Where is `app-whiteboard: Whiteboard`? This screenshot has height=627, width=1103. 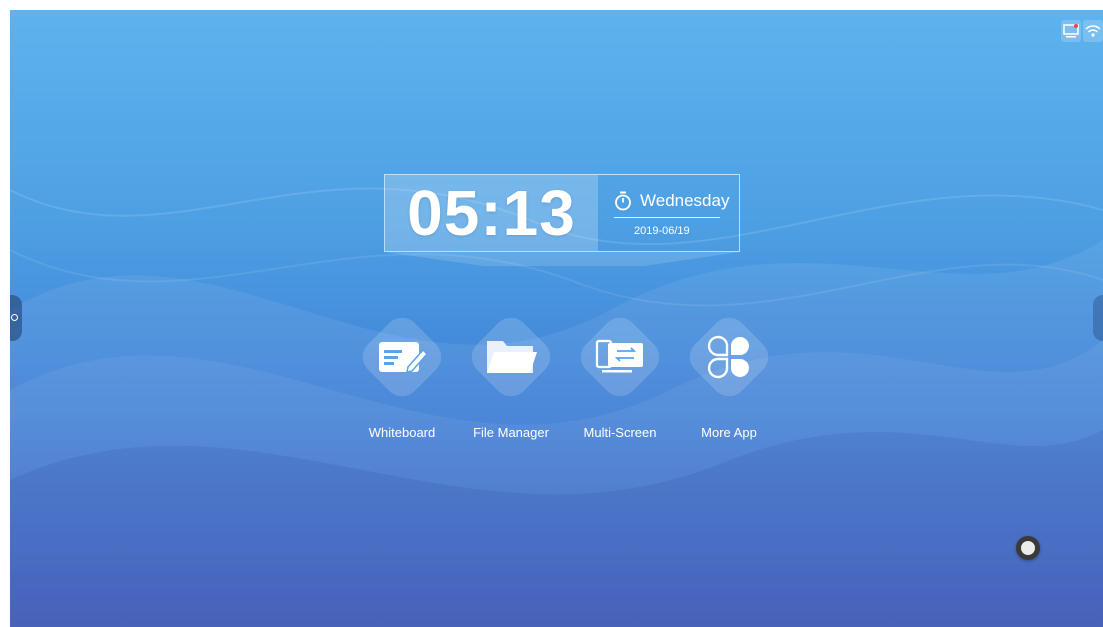 app-whiteboard: Whiteboard is located at coordinates (402, 382).